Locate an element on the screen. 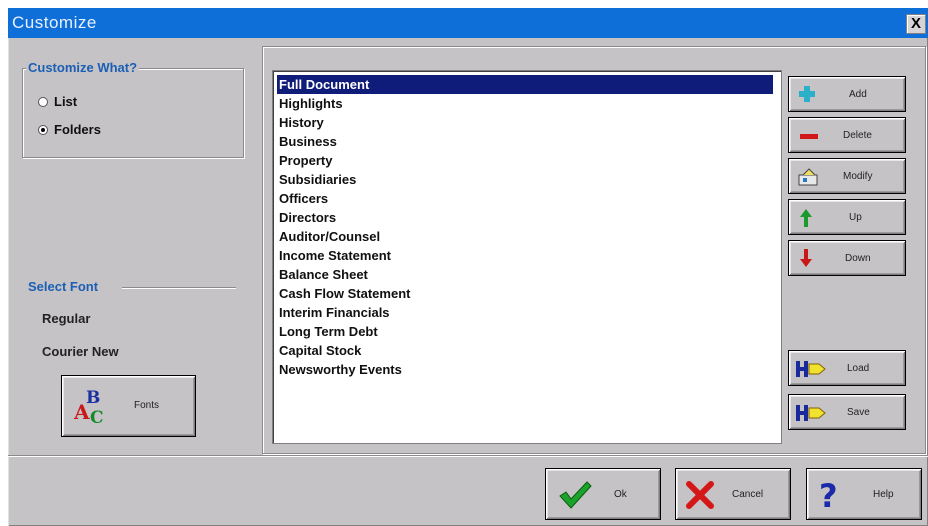 The width and height of the screenshot is (928, 526). font-style: Regular is located at coordinates (66, 318).